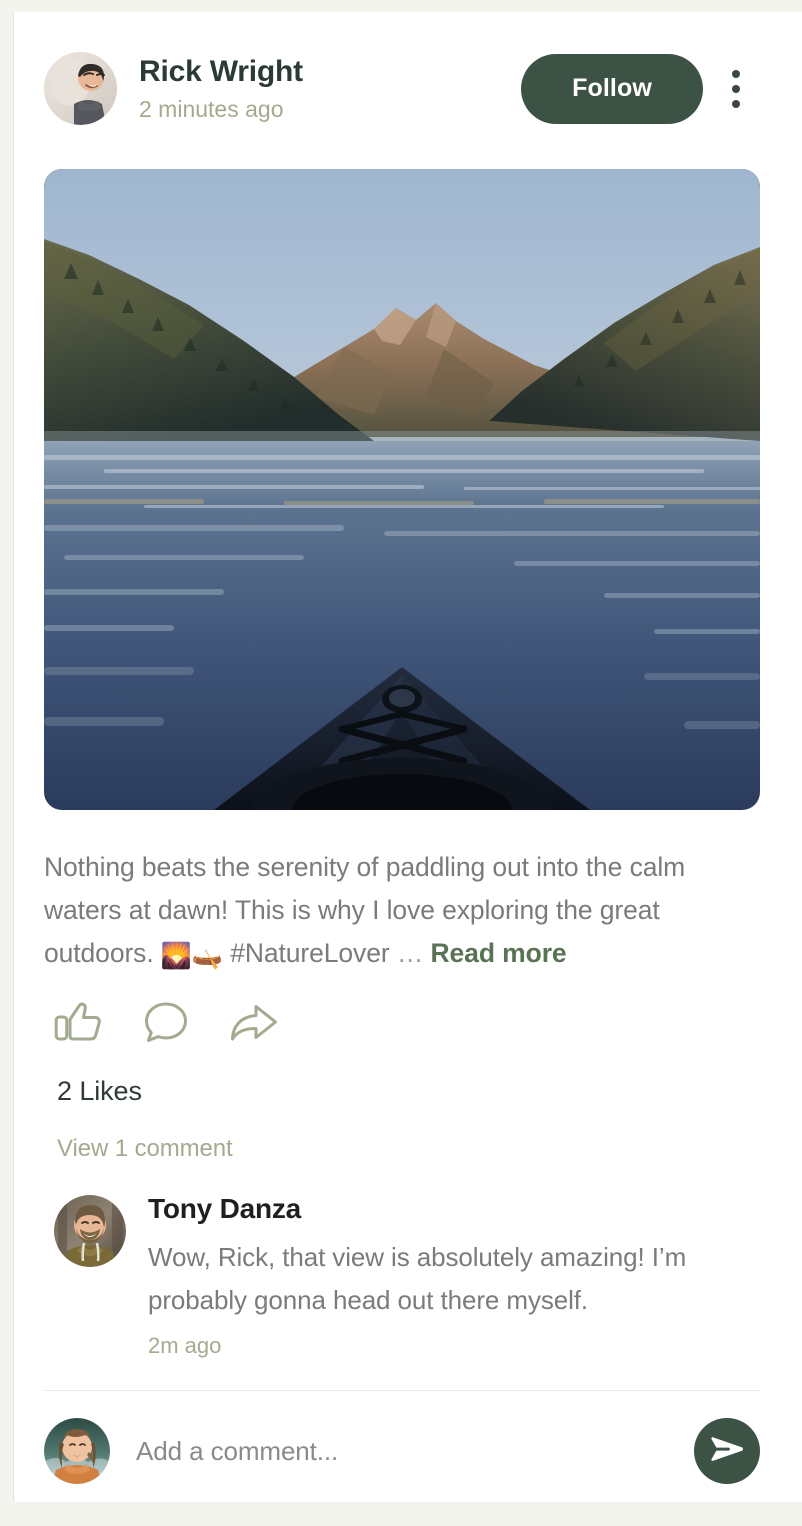 The height and width of the screenshot is (1526, 802). I want to click on comment-composer, so click(402, 1451).